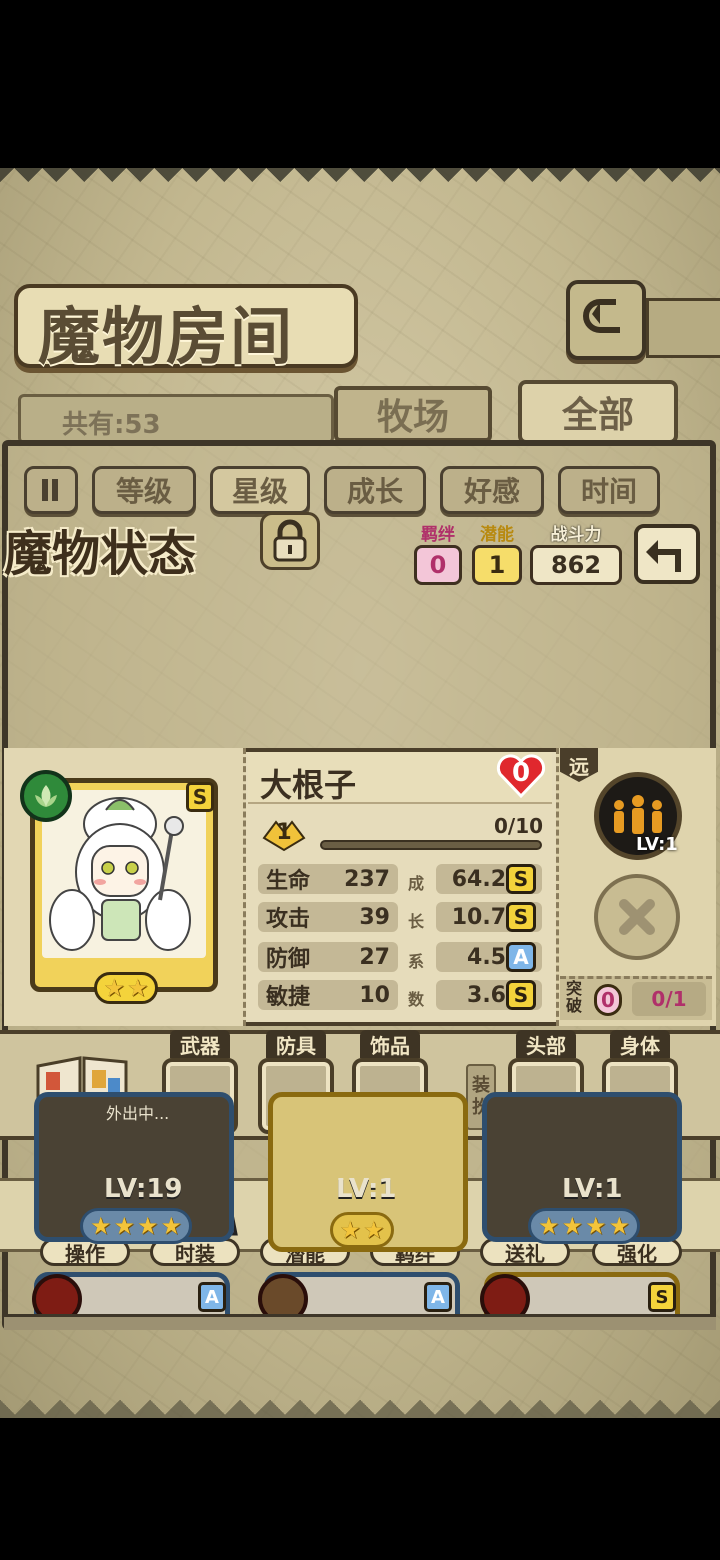 Image resolution: width=720 pixels, height=1560 pixels. Describe the element at coordinates (546, 1044) in the screenshot. I see `head-slot-label: 头部` at that location.